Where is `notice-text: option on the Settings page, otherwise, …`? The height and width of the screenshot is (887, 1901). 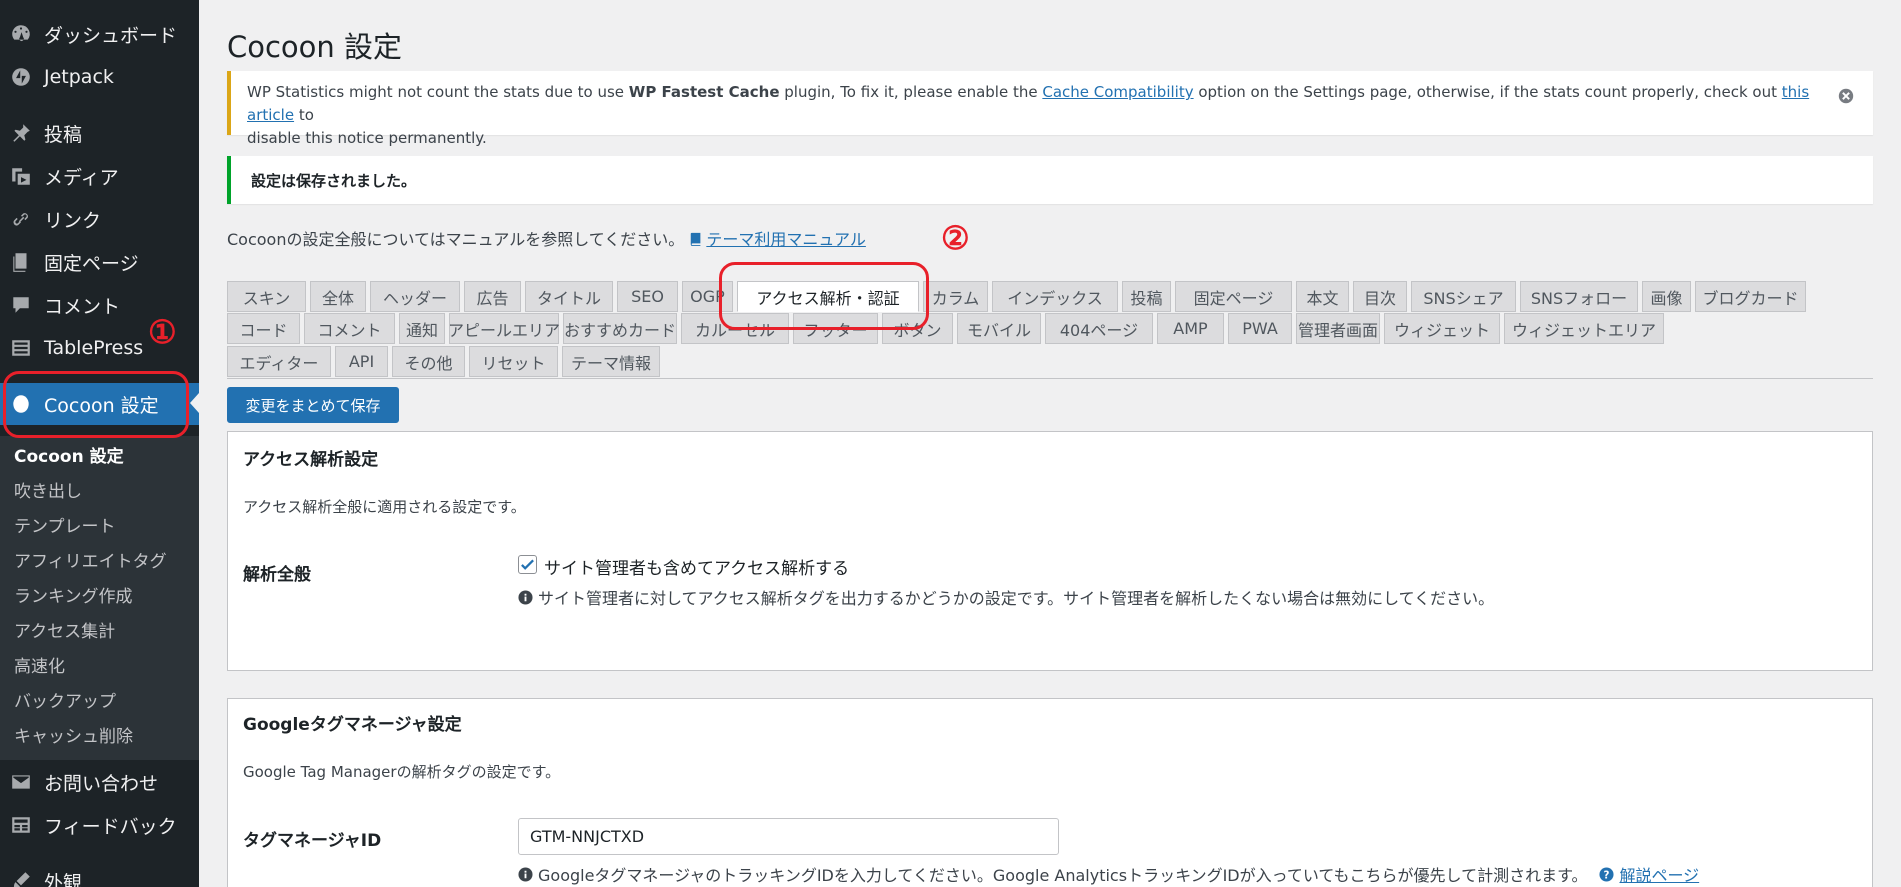 notice-text: option on the Settings page, otherwise, … is located at coordinates (1487, 92).